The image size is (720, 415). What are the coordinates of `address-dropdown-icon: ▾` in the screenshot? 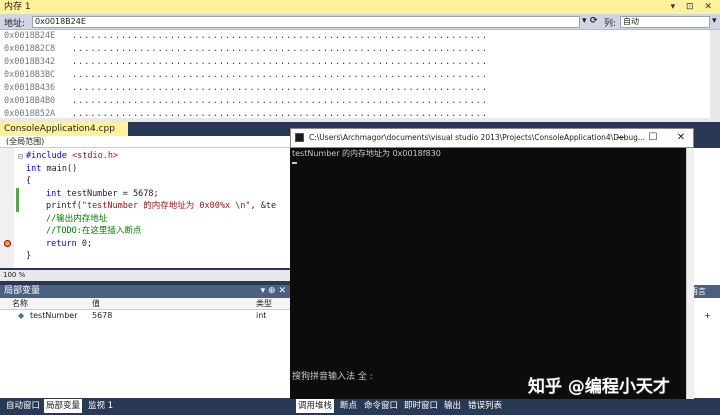 It's located at (584, 21).